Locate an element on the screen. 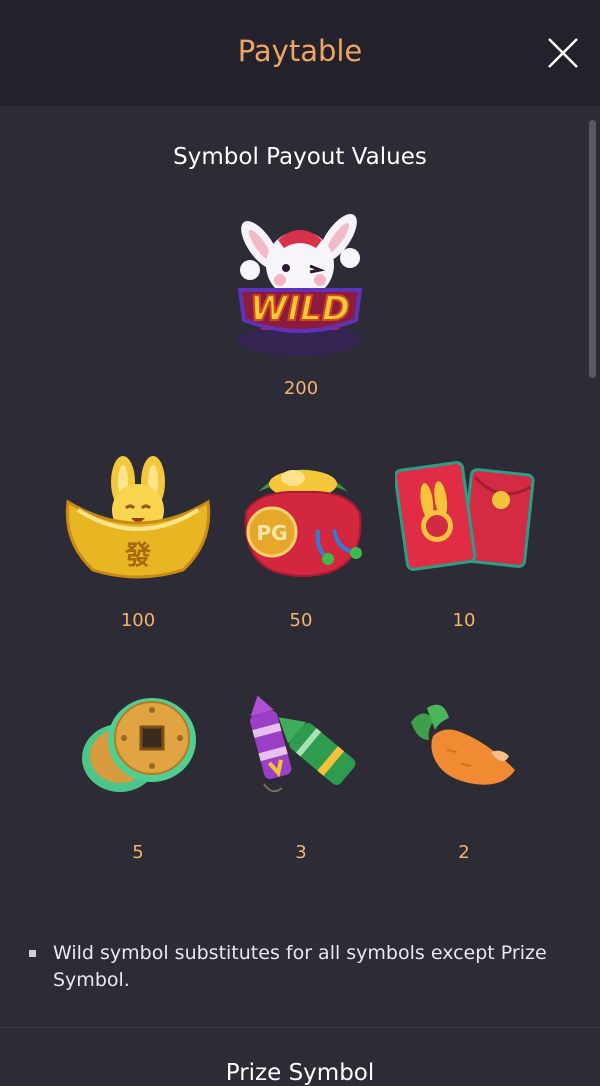 The image size is (600, 1086). gold-ingot-symbol: 發 is located at coordinates (138, 517).